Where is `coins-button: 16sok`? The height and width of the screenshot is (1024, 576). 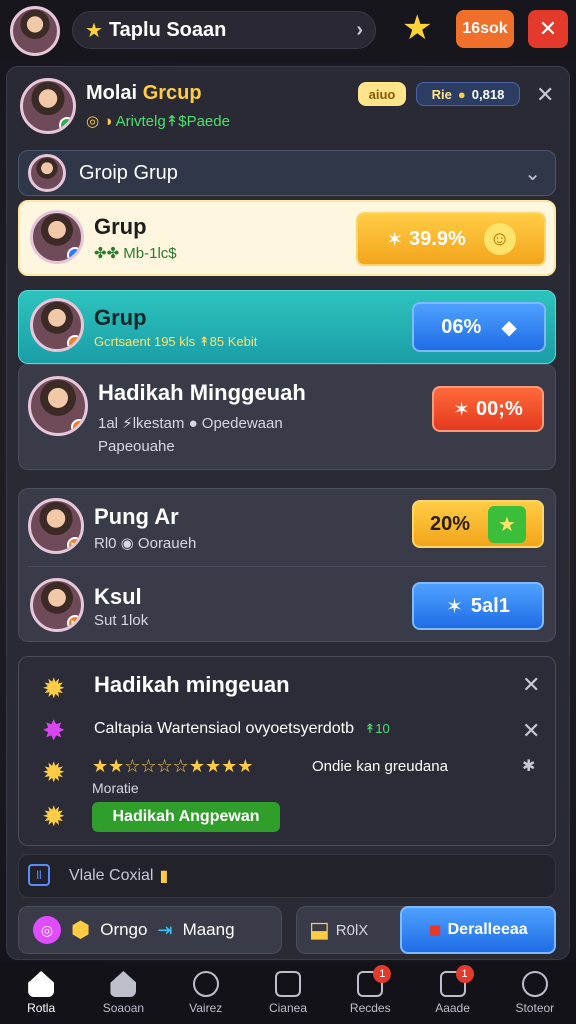 coins-button: 16sok is located at coordinates (485, 29).